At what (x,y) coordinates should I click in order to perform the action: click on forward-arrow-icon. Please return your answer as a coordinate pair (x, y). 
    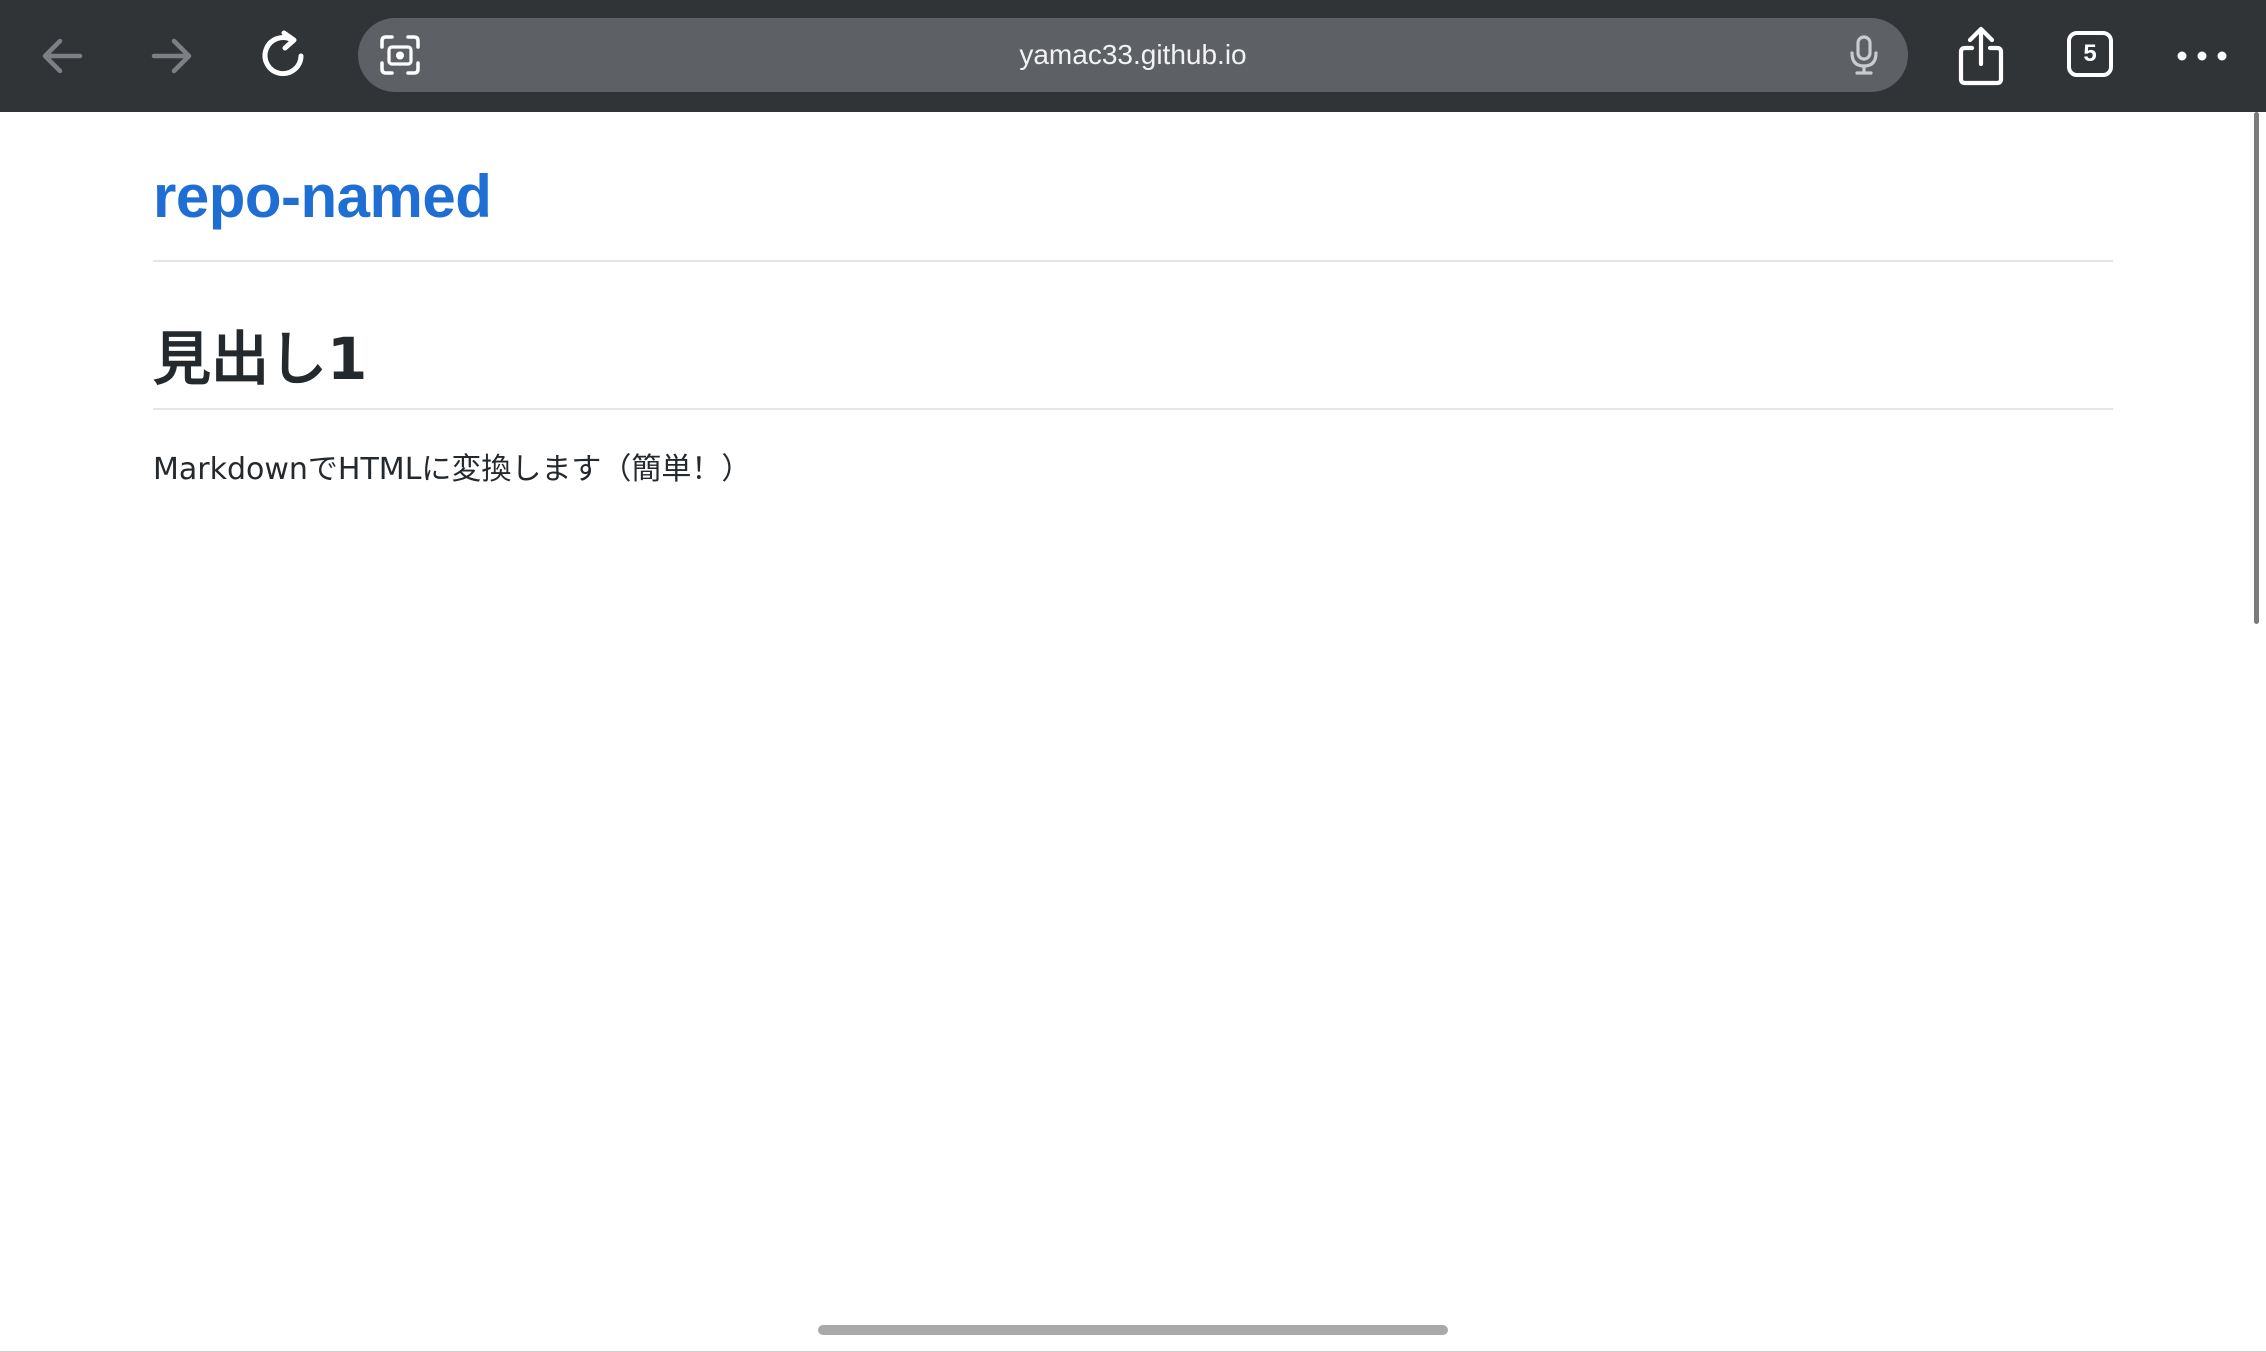
    Looking at the image, I should click on (172, 56).